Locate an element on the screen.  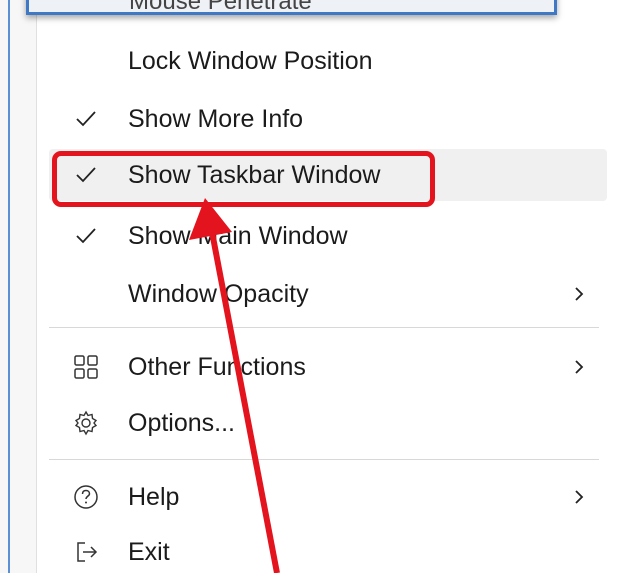
menu-item-label: Show Main Window is located at coordinates (238, 235).